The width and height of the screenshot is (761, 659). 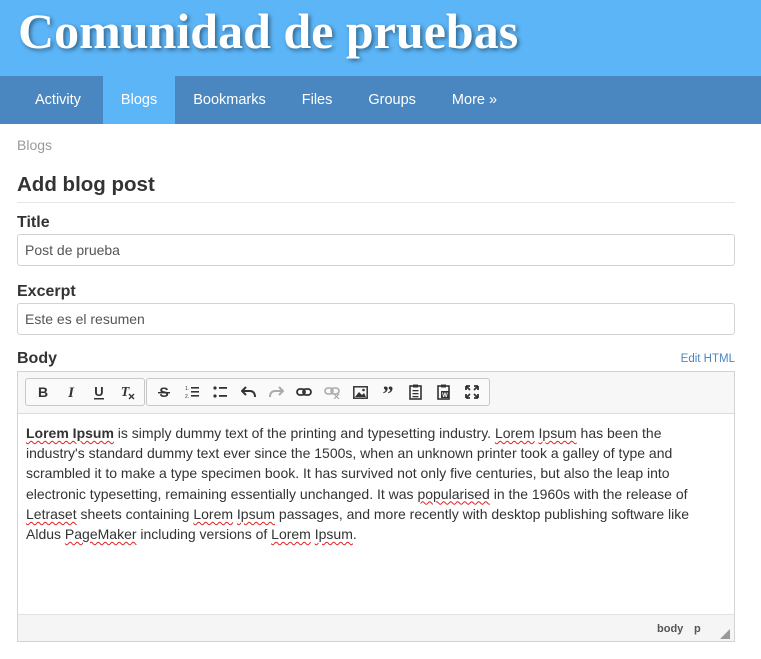 I want to click on bold-text: Lorem Ipsum, so click(x=70, y=433).